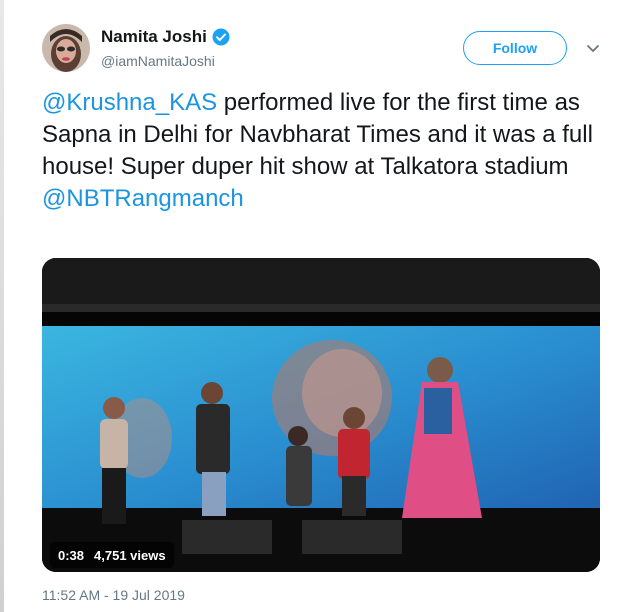  Describe the element at coordinates (143, 198) in the screenshot. I see `mention-link-nbtrangmanch: @NBTRangmanch` at that location.